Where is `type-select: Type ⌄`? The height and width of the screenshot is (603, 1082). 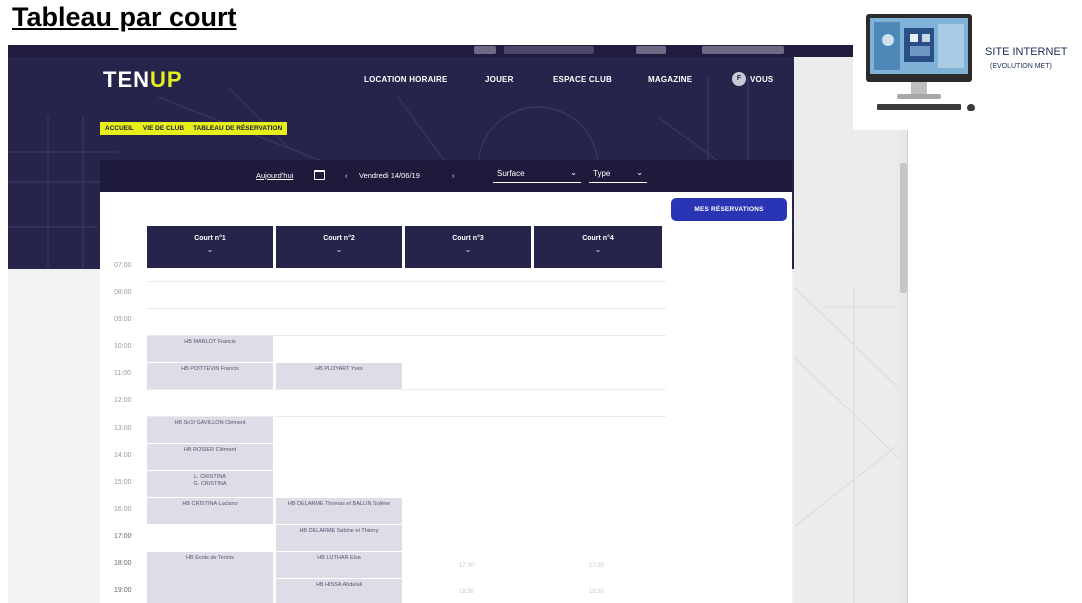 type-select: Type ⌄ is located at coordinates (618, 175).